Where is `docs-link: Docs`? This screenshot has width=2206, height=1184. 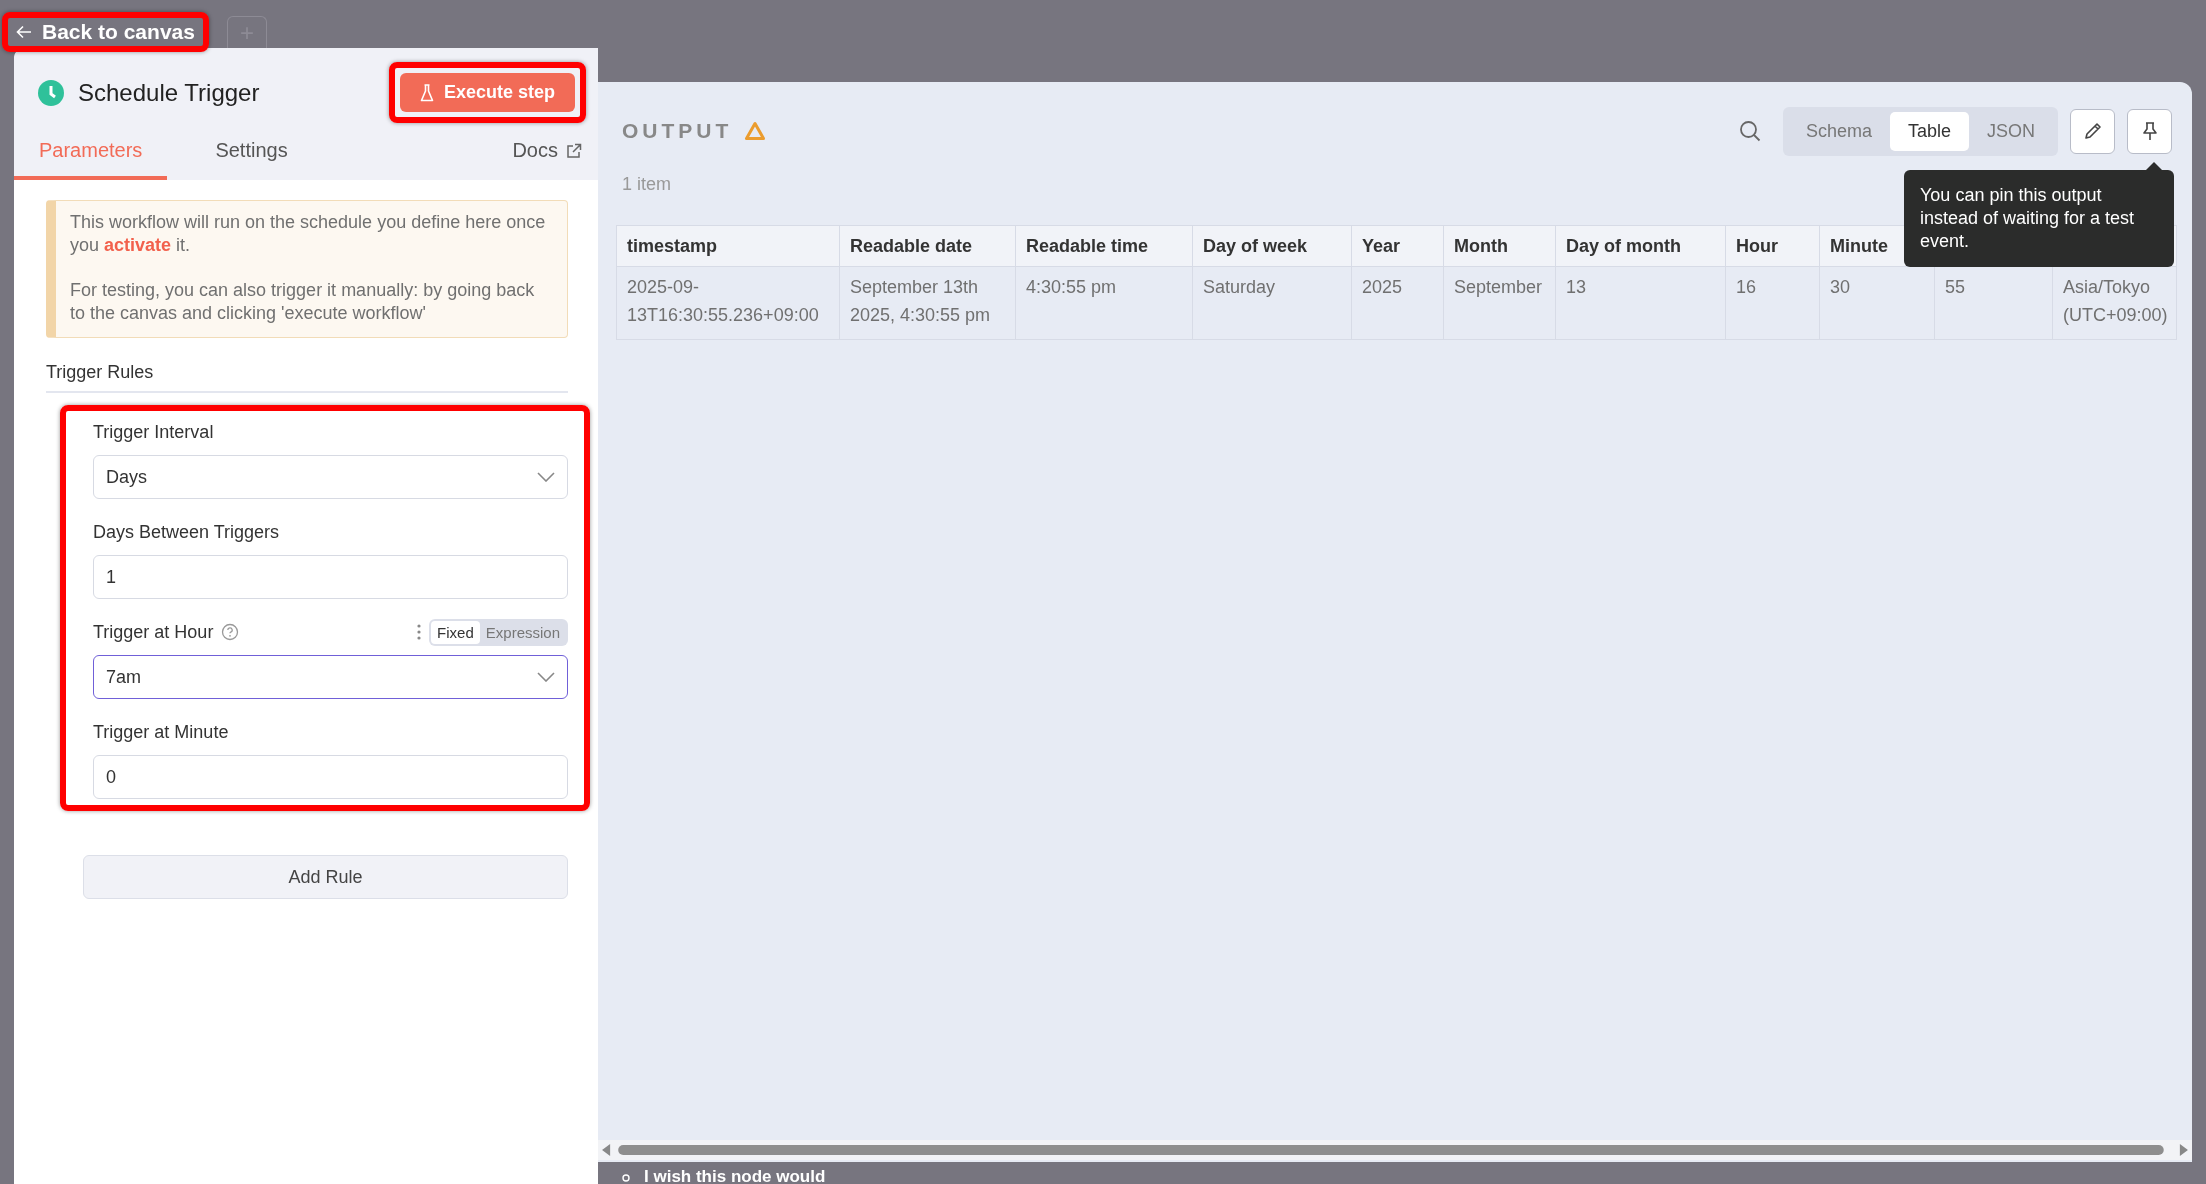
docs-link: Docs is located at coordinates (547, 159).